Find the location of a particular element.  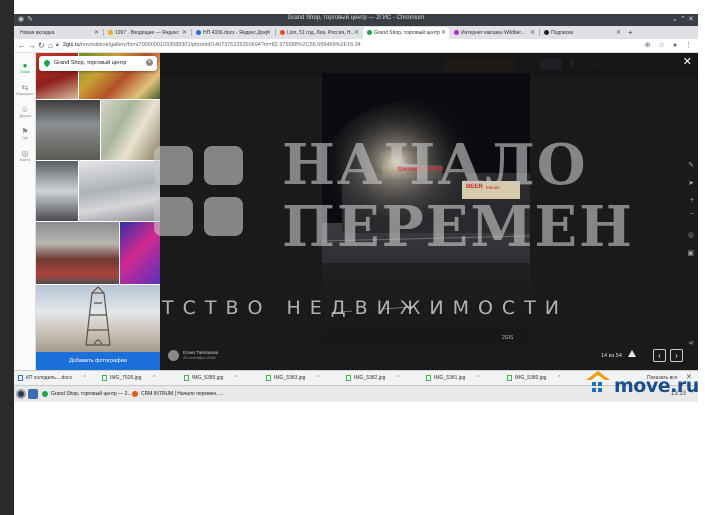

next-photo-button: › is located at coordinates (676, 355).